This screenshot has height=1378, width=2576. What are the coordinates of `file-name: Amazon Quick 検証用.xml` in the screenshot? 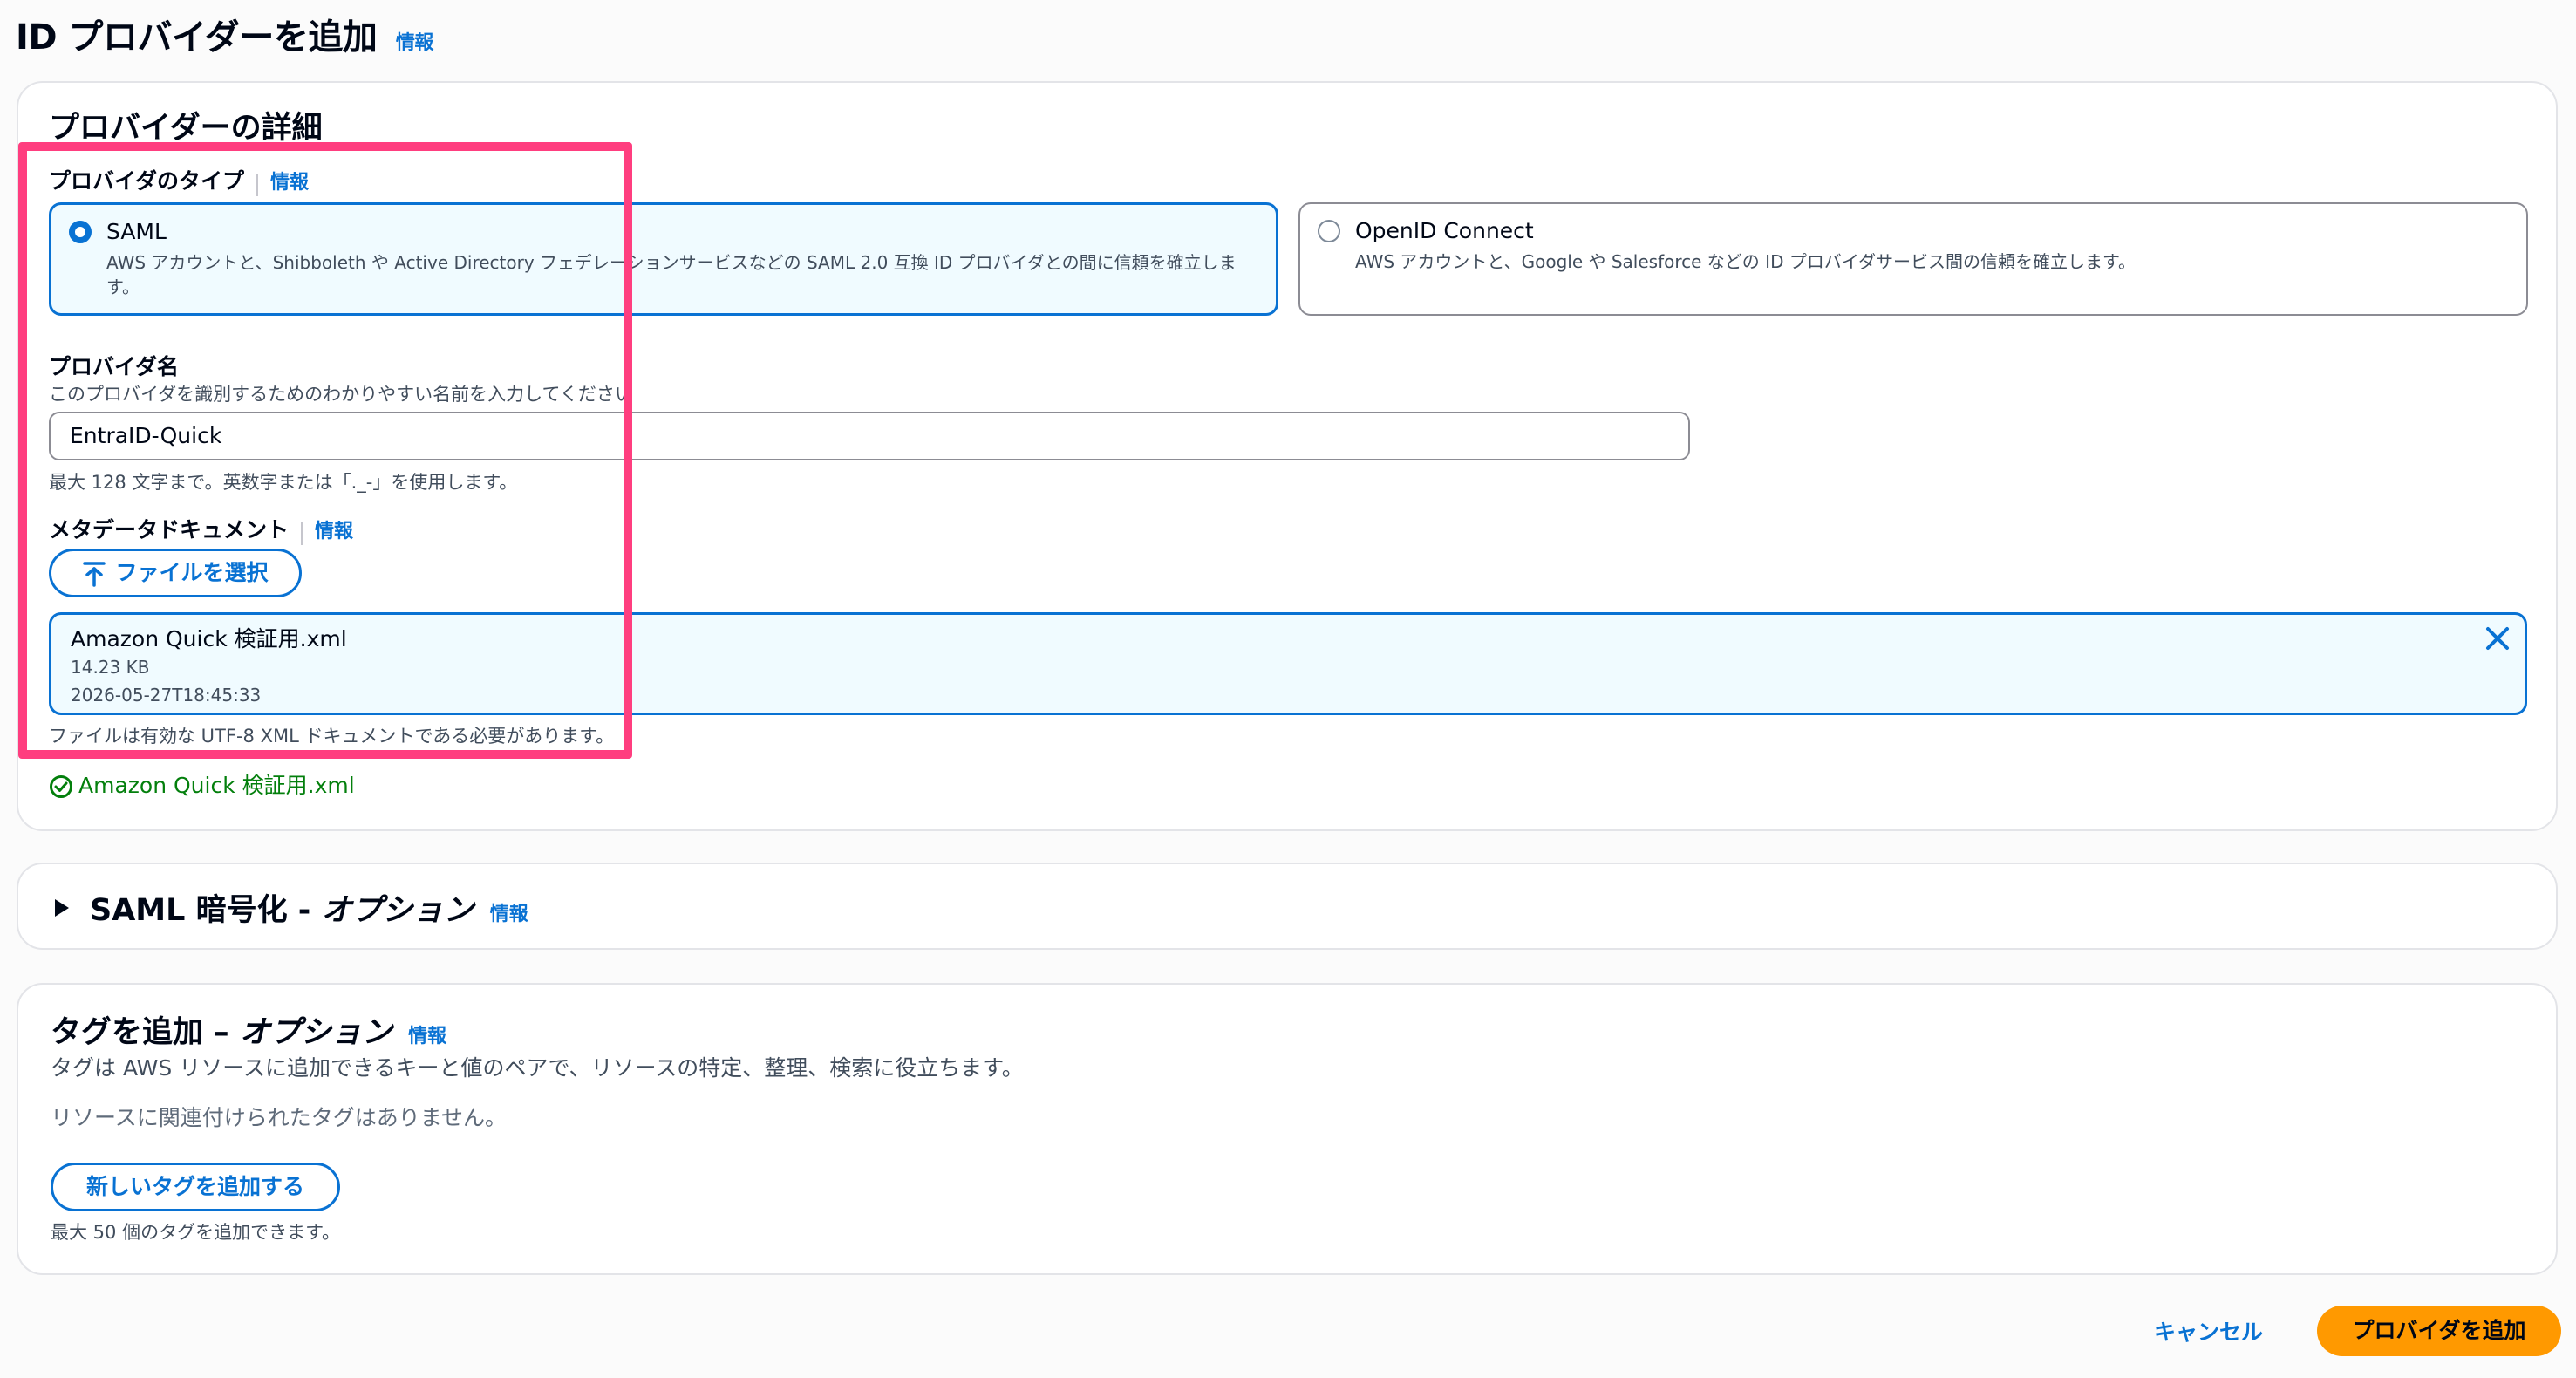 It's located at (209, 638).